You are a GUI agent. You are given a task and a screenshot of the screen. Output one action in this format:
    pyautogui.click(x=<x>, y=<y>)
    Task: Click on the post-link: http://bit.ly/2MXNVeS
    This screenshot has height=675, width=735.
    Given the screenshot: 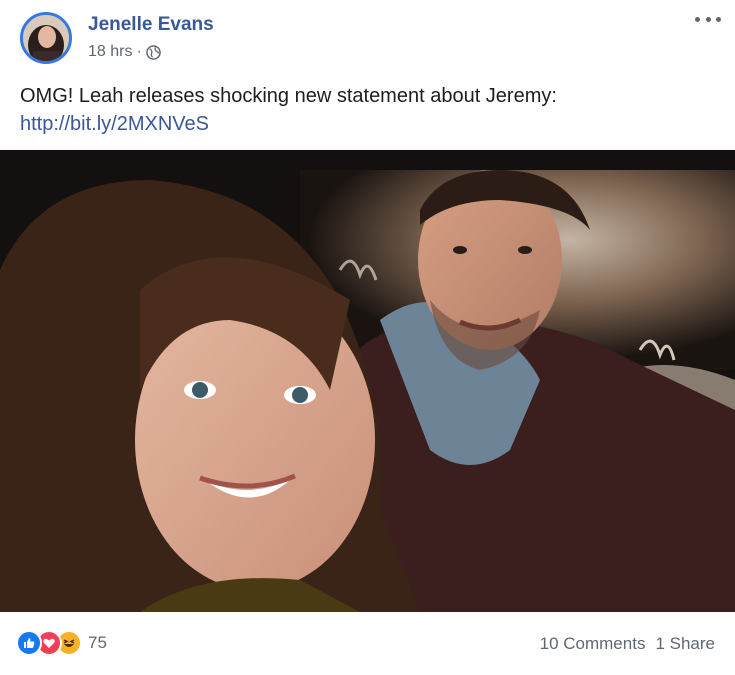 What is the action you would take?
    pyautogui.click(x=365, y=124)
    